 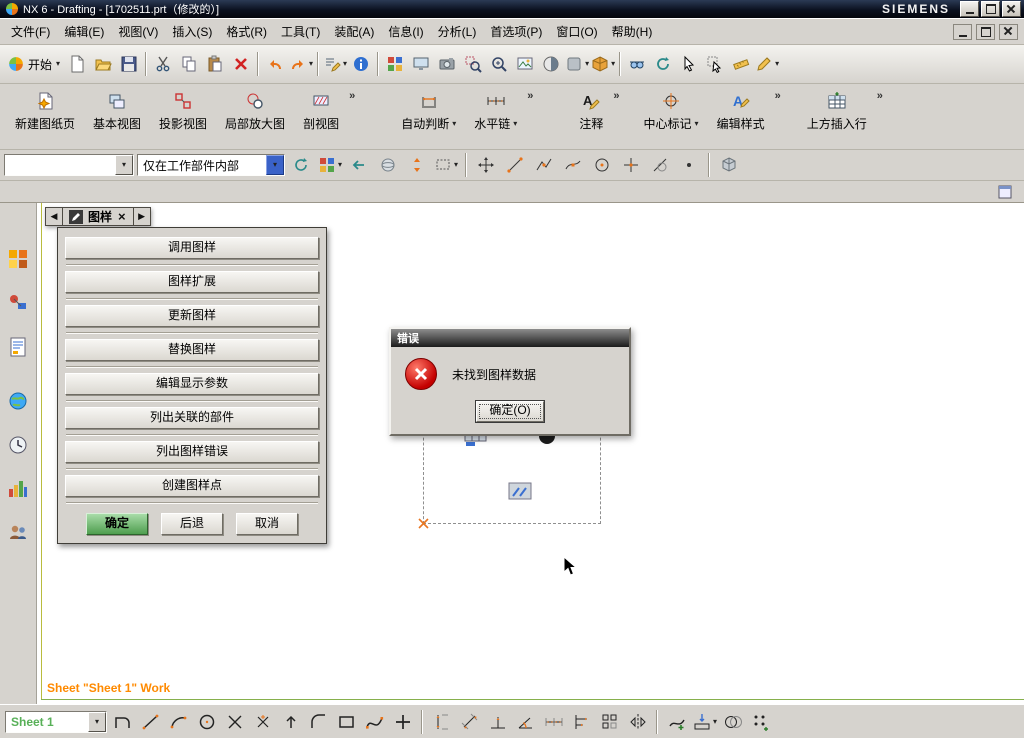 I want to click on copy-button, so click(x=189, y=64).